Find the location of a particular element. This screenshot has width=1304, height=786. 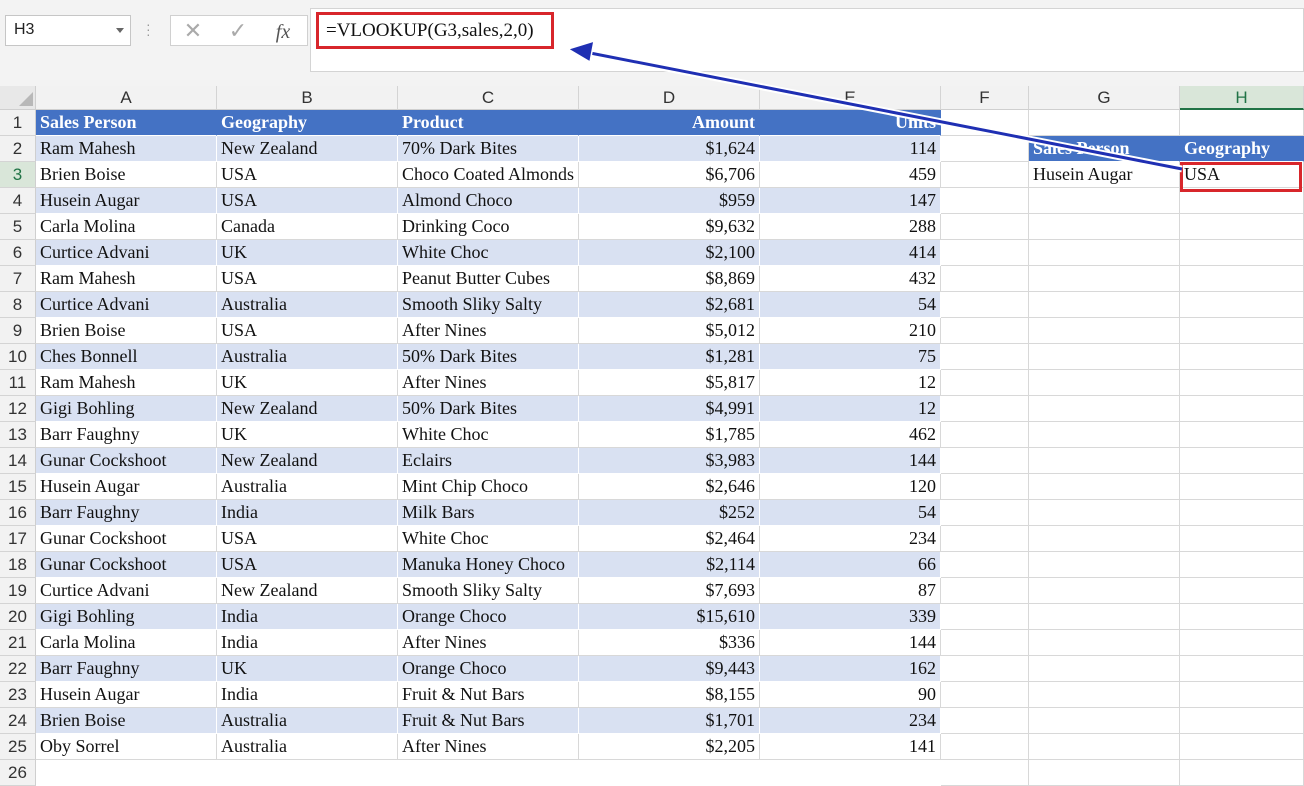

table-cell: UK is located at coordinates (307, 383).